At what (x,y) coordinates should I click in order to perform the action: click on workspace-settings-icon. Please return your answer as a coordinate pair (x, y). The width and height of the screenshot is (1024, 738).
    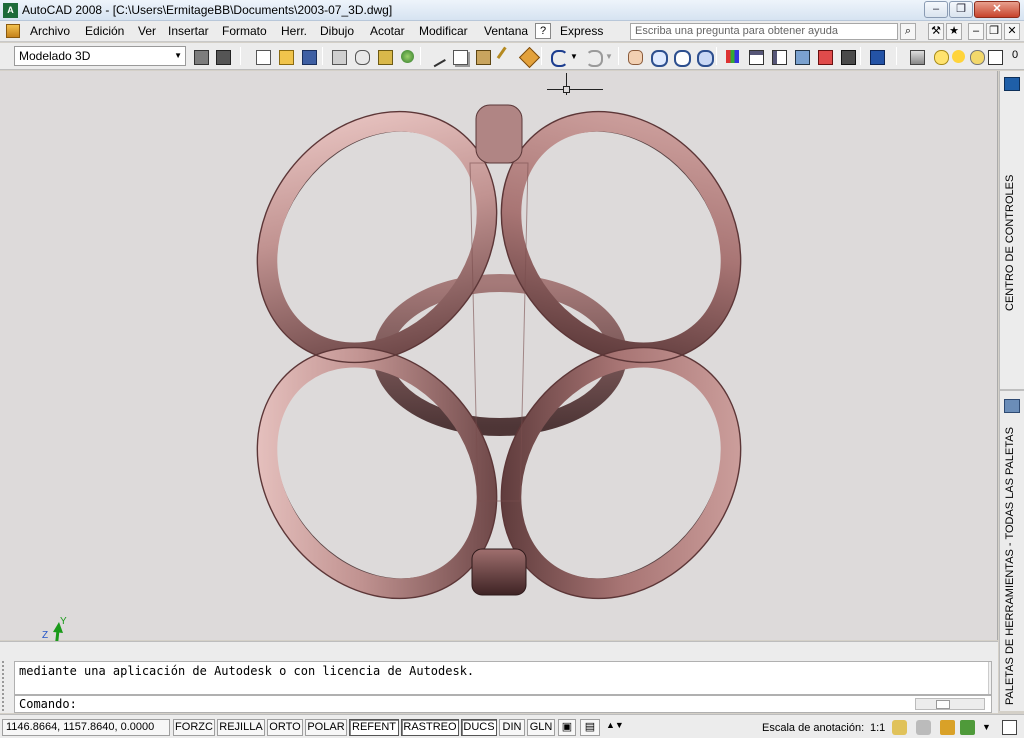
    Looking at the image, I should click on (200, 56).